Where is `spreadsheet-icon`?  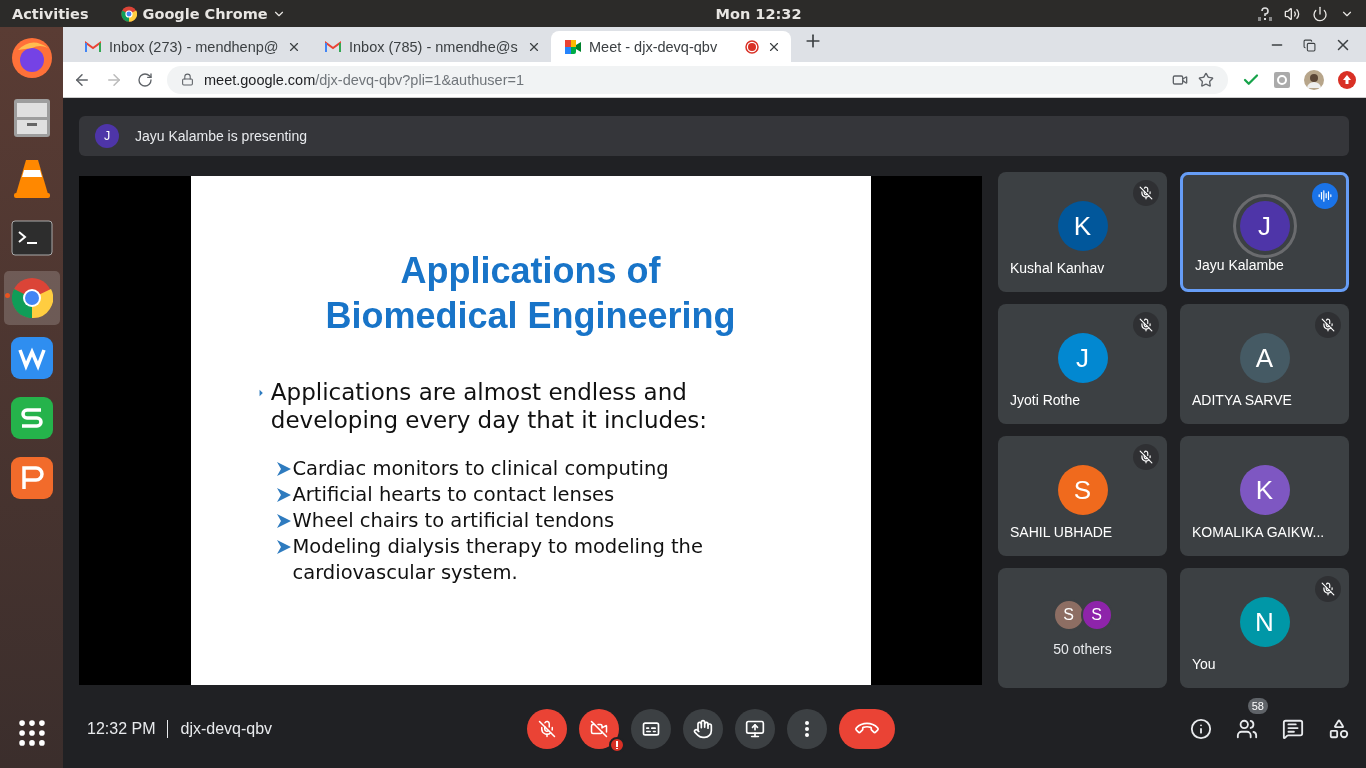 spreadsheet-icon is located at coordinates (31, 418).